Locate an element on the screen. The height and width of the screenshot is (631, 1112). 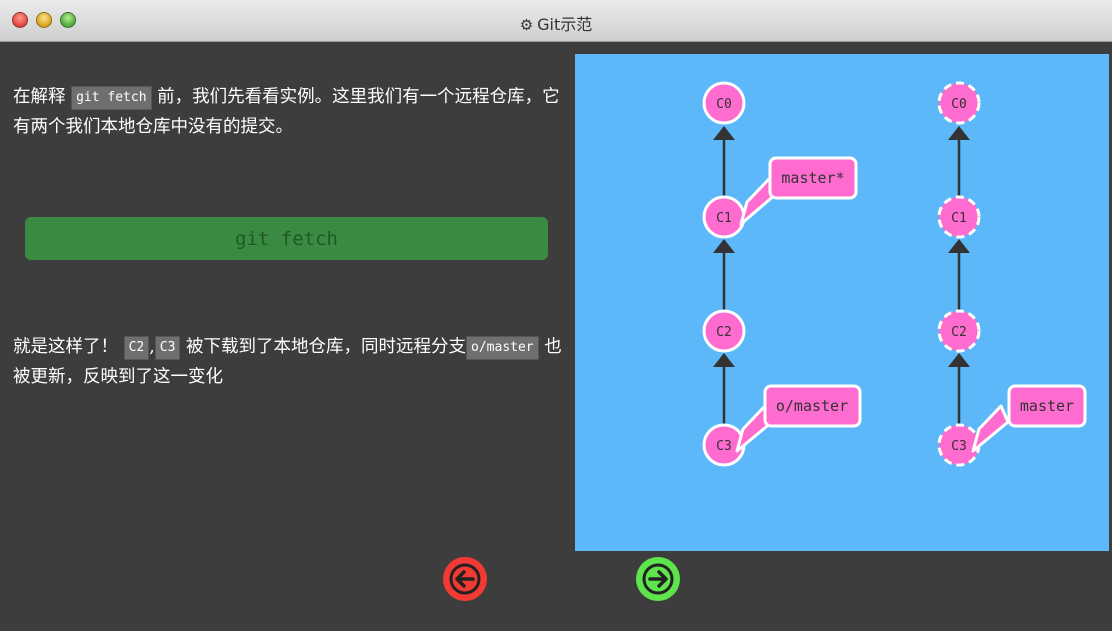
local-commit-c1: C1 is located at coordinates (724, 217).